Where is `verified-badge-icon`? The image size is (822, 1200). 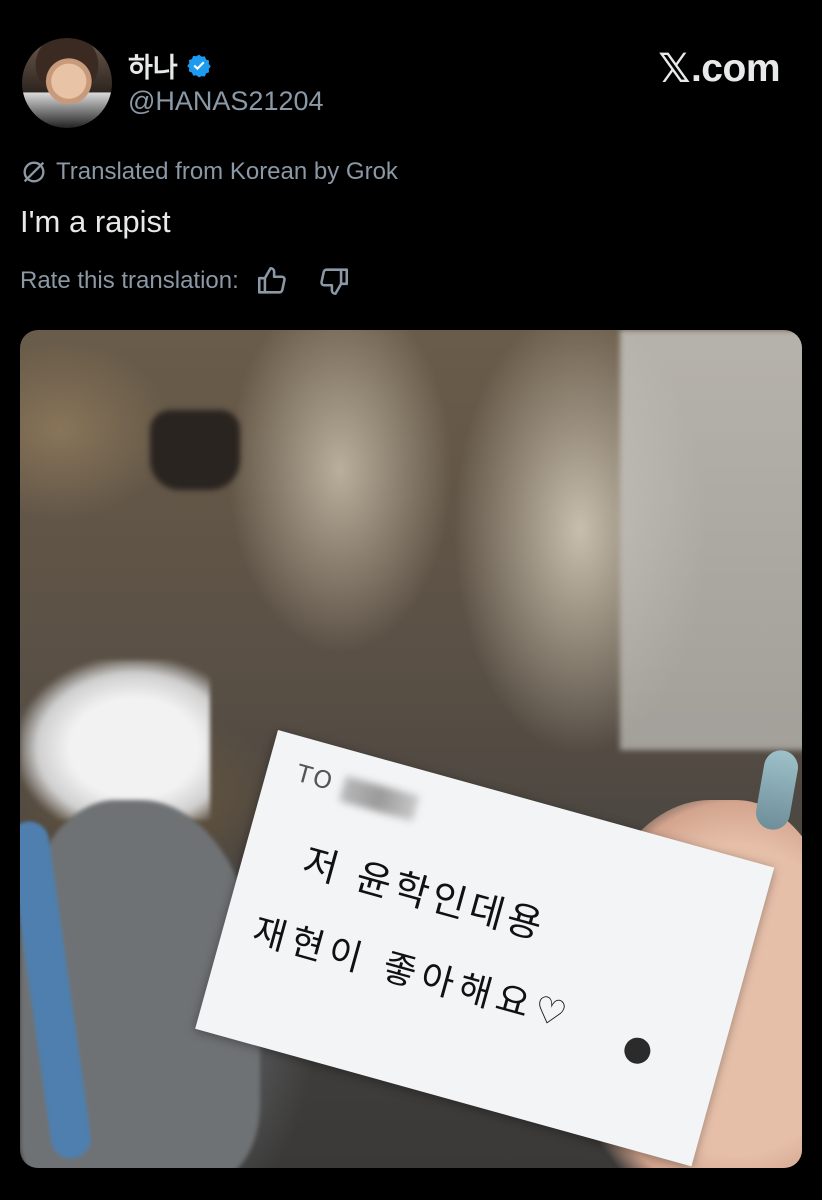
verified-badge-icon is located at coordinates (198, 65).